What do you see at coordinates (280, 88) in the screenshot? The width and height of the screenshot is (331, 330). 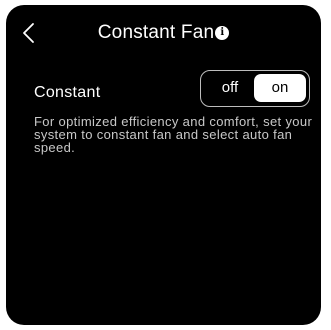 I see `toggle-on-option: on` at bounding box center [280, 88].